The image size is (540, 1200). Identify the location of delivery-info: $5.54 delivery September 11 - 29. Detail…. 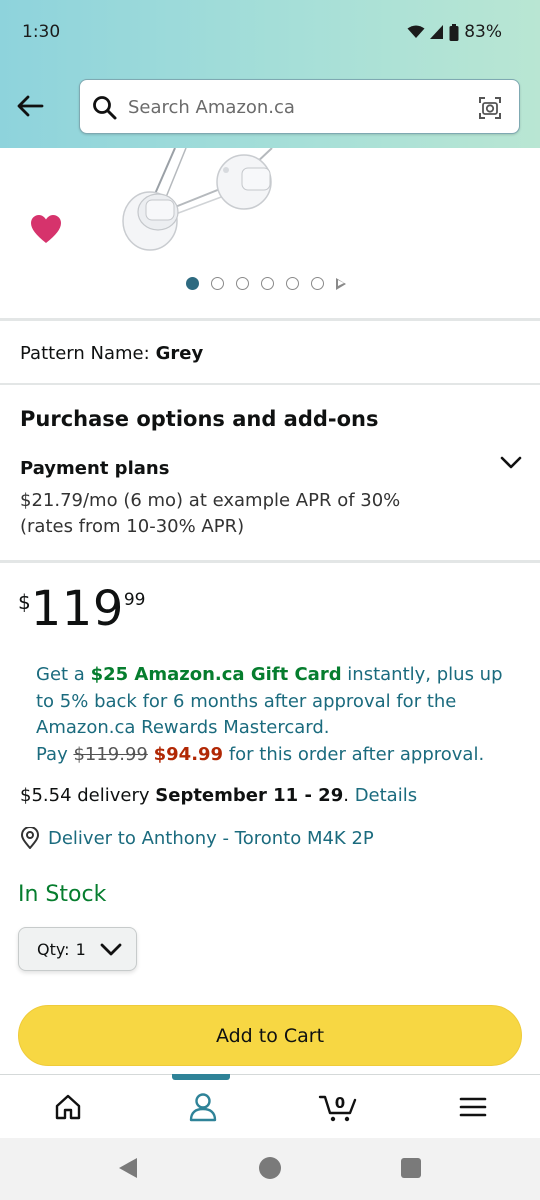
(218, 795).